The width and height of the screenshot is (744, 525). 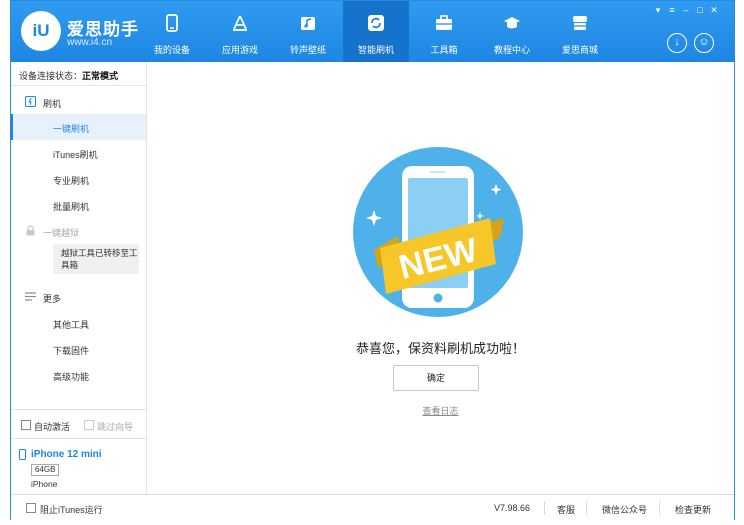 I want to click on flash-icon, so click(x=376, y=23).